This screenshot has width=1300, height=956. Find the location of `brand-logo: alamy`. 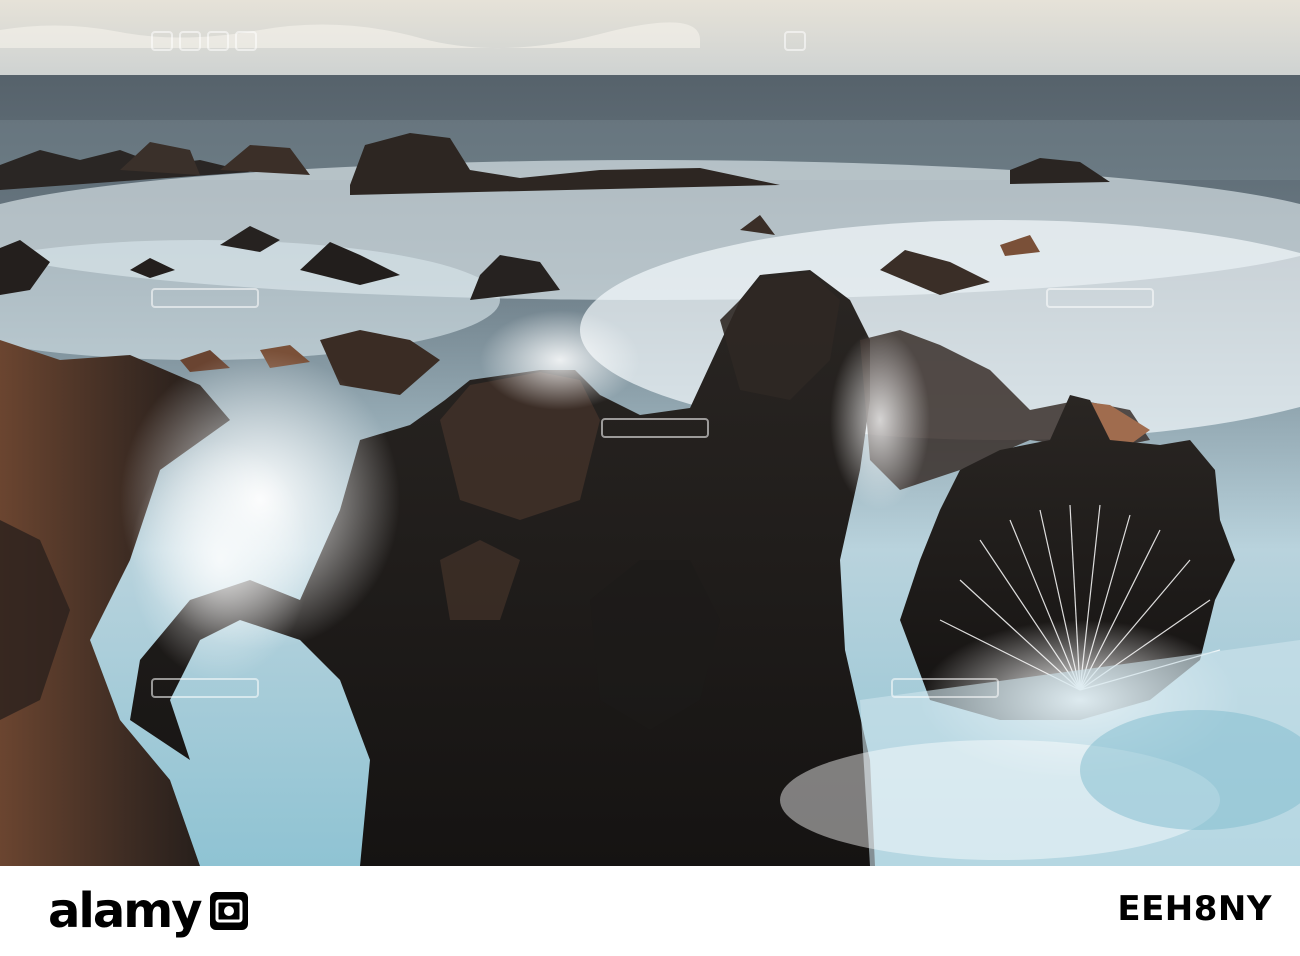

brand-logo: alamy is located at coordinates (149, 911).